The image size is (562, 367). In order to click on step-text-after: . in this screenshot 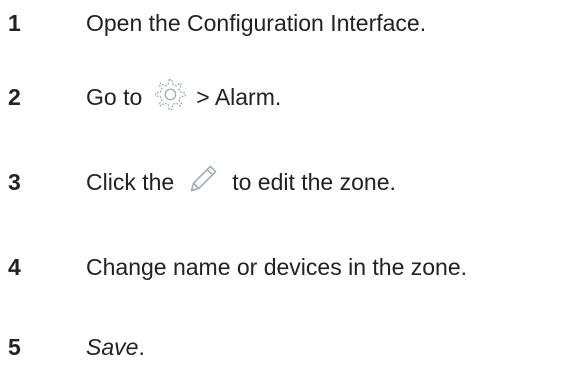, I will do `click(141, 346)`.